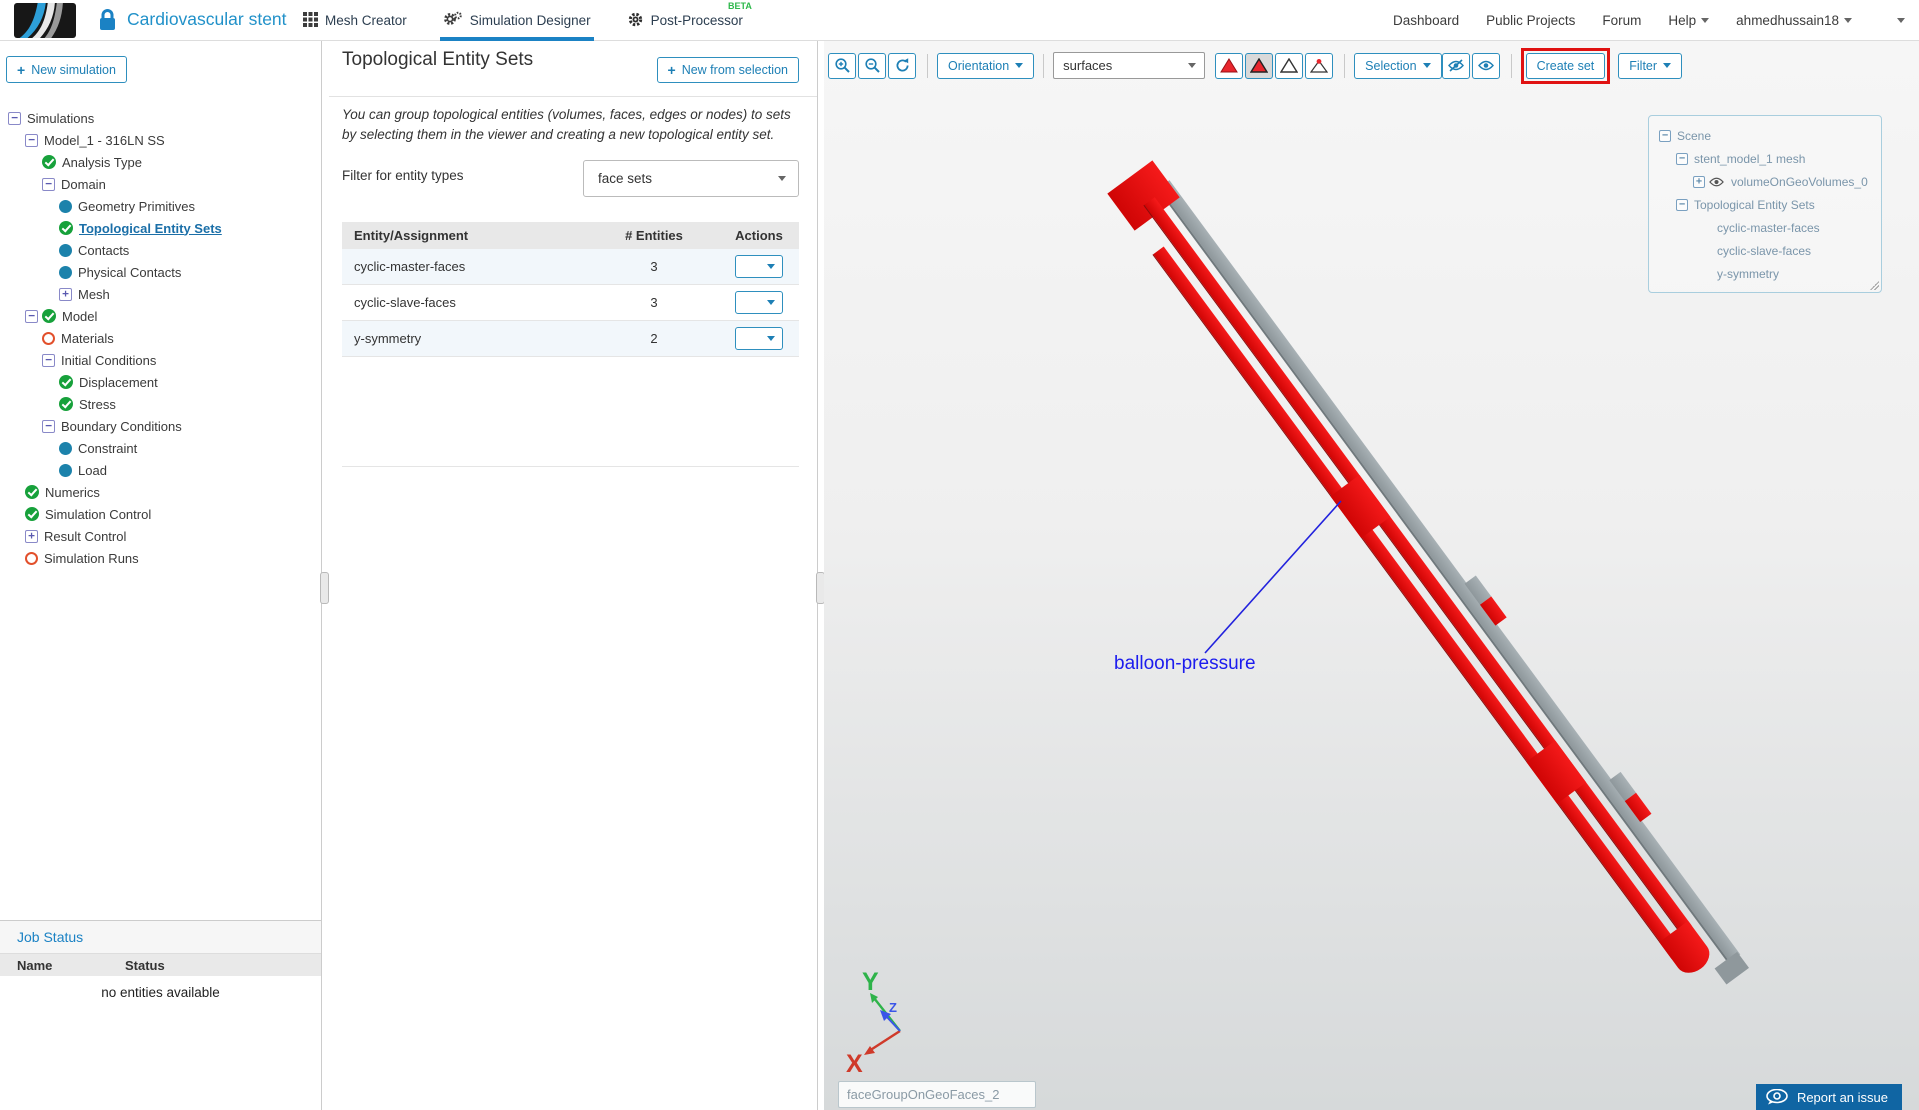 This screenshot has width=1919, height=1110. Describe the element at coordinates (1682, 20) in the screenshot. I see `nav-label: Help` at that location.